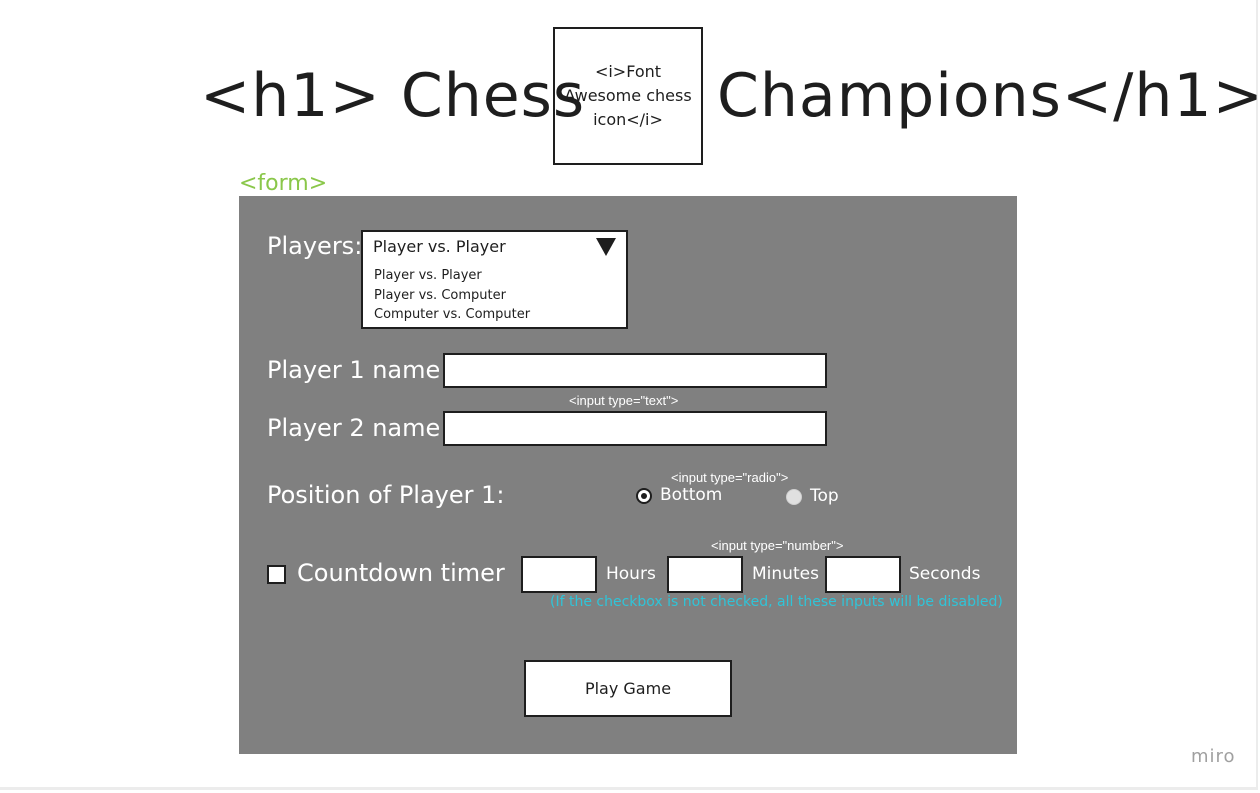  Describe the element at coordinates (785, 574) in the screenshot. I see `minutes-label: Minutes` at that location.